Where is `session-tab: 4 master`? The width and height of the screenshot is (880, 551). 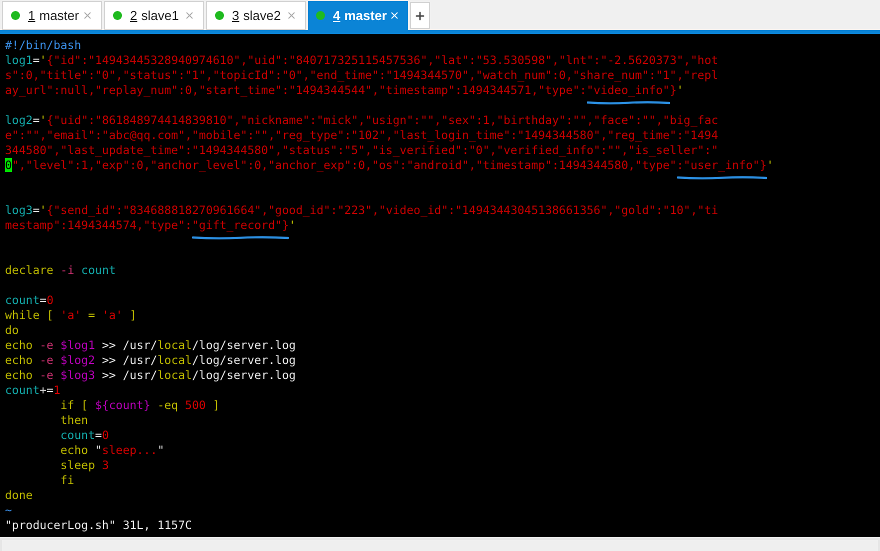 session-tab: 4 master is located at coordinates (358, 15).